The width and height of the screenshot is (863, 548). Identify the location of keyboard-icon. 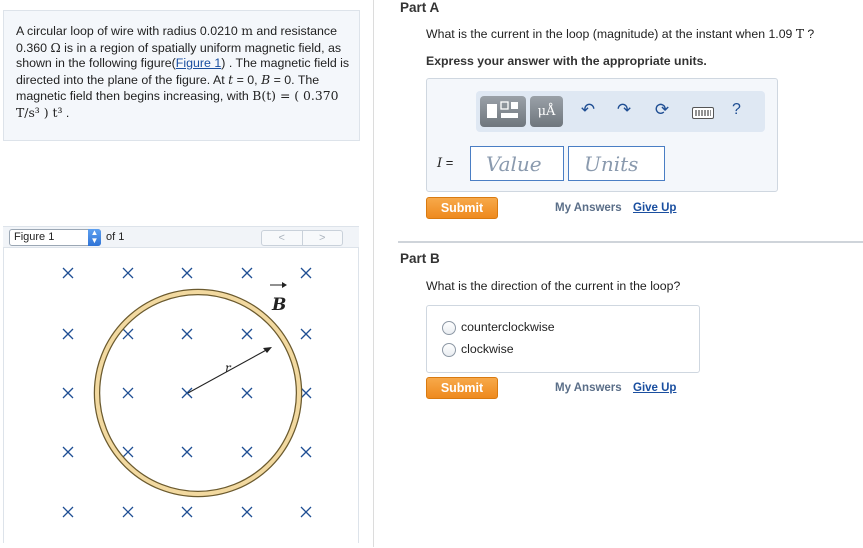
(703, 113).